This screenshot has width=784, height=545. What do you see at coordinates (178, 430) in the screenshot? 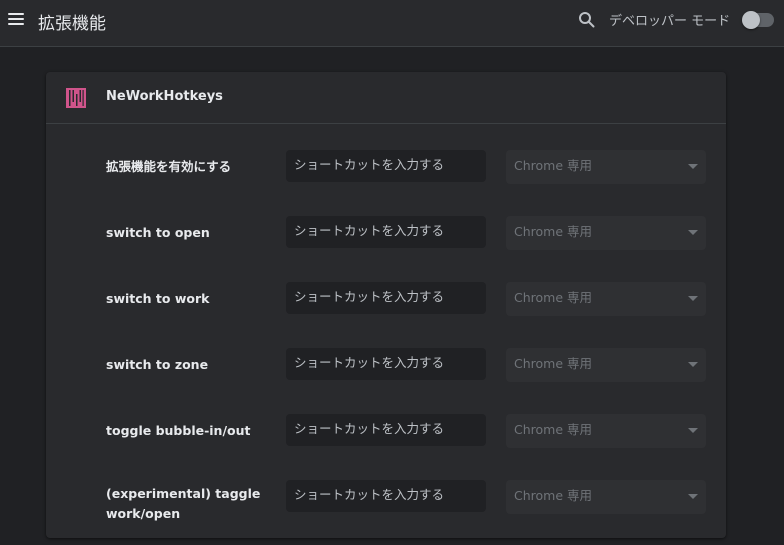
I see `command-label: toggle bubble-in/out` at bounding box center [178, 430].